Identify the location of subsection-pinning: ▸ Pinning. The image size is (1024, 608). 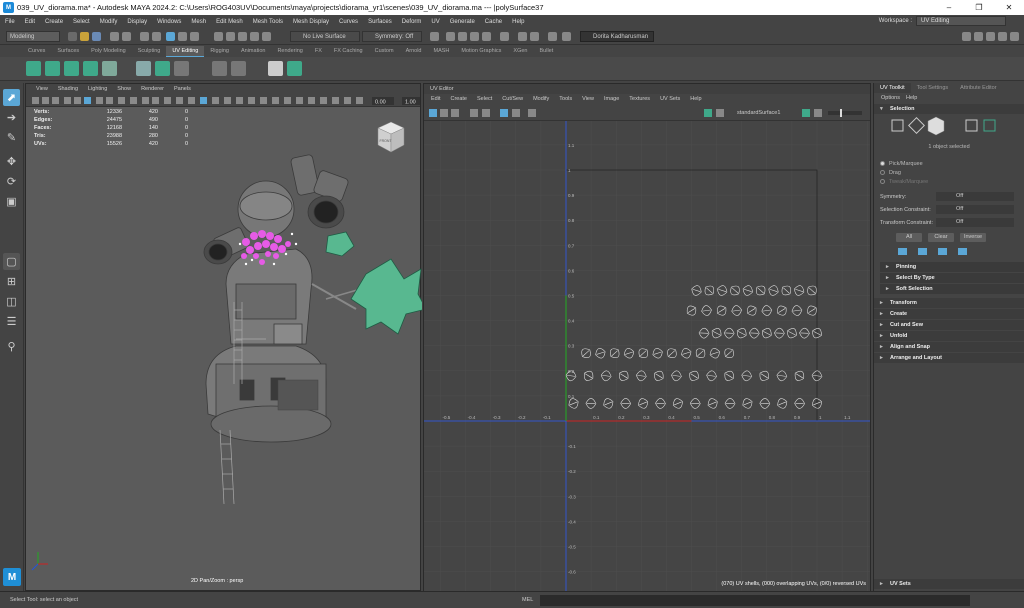
(952, 267).